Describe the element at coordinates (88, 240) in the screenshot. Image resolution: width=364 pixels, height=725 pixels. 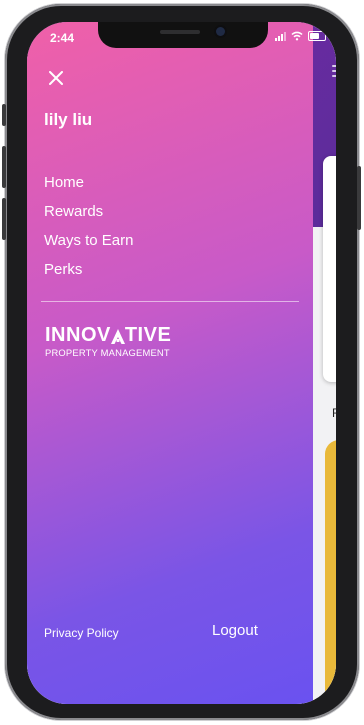
I see `menu-item-ways-to-earn: Ways to Earn` at that location.